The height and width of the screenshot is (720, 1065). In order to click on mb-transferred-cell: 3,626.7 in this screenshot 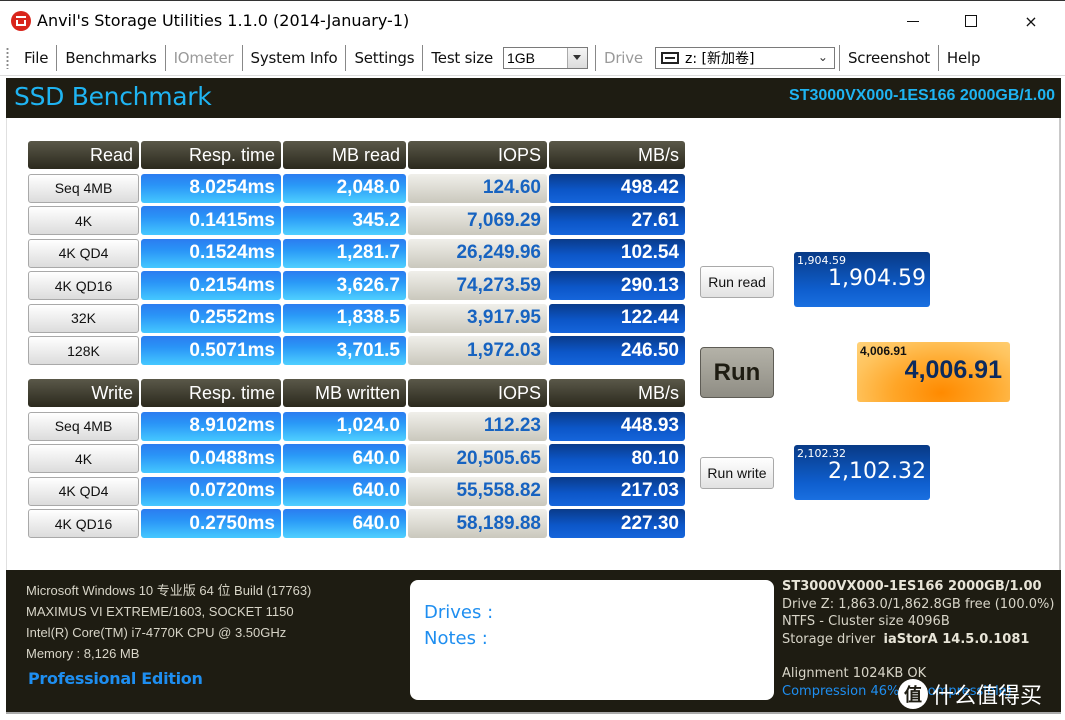, I will do `click(344, 285)`.